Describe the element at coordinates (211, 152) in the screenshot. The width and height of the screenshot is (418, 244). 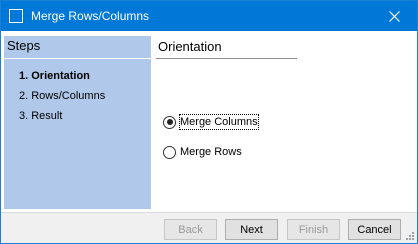
I see `merge-rows-label: Merge Rows` at that location.